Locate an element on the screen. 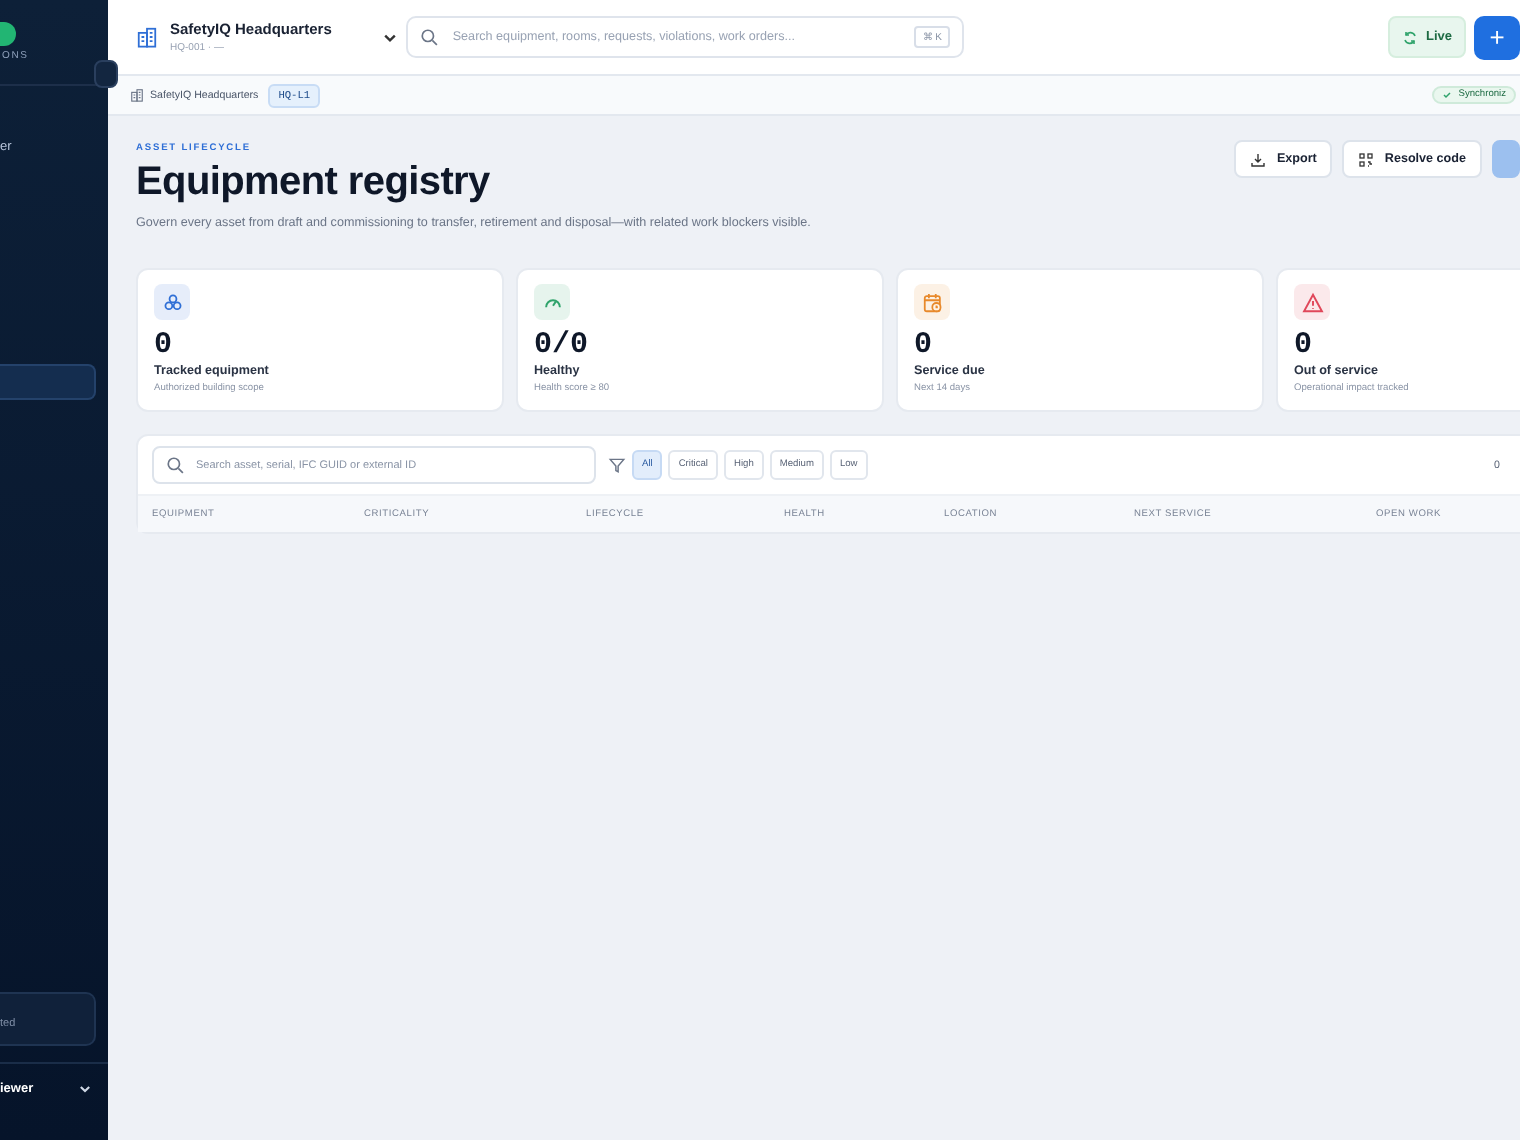 Image resolution: width=1520 pixels, height=1140 pixels. page-title: Equipment registry is located at coordinates (314, 183).